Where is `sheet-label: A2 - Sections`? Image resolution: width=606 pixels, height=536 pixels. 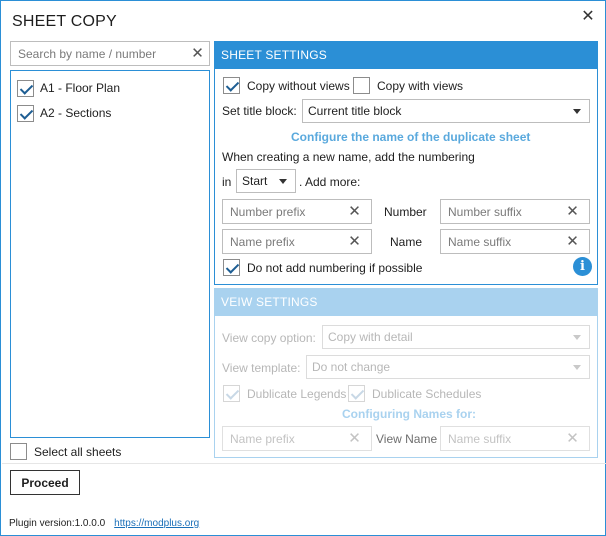
sheet-label: A2 - Sections is located at coordinates (76, 113).